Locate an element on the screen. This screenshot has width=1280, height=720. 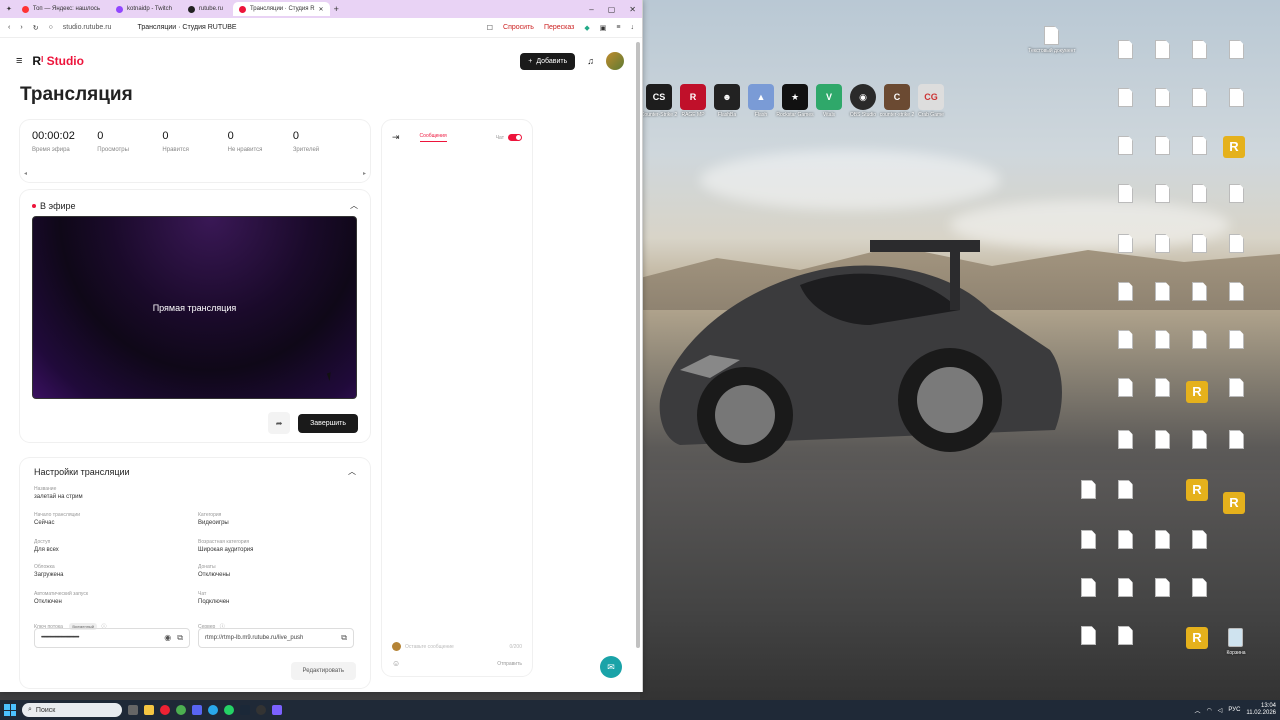
browser-tab: kotnaidp - Twitch is located at coordinates (144, 9).